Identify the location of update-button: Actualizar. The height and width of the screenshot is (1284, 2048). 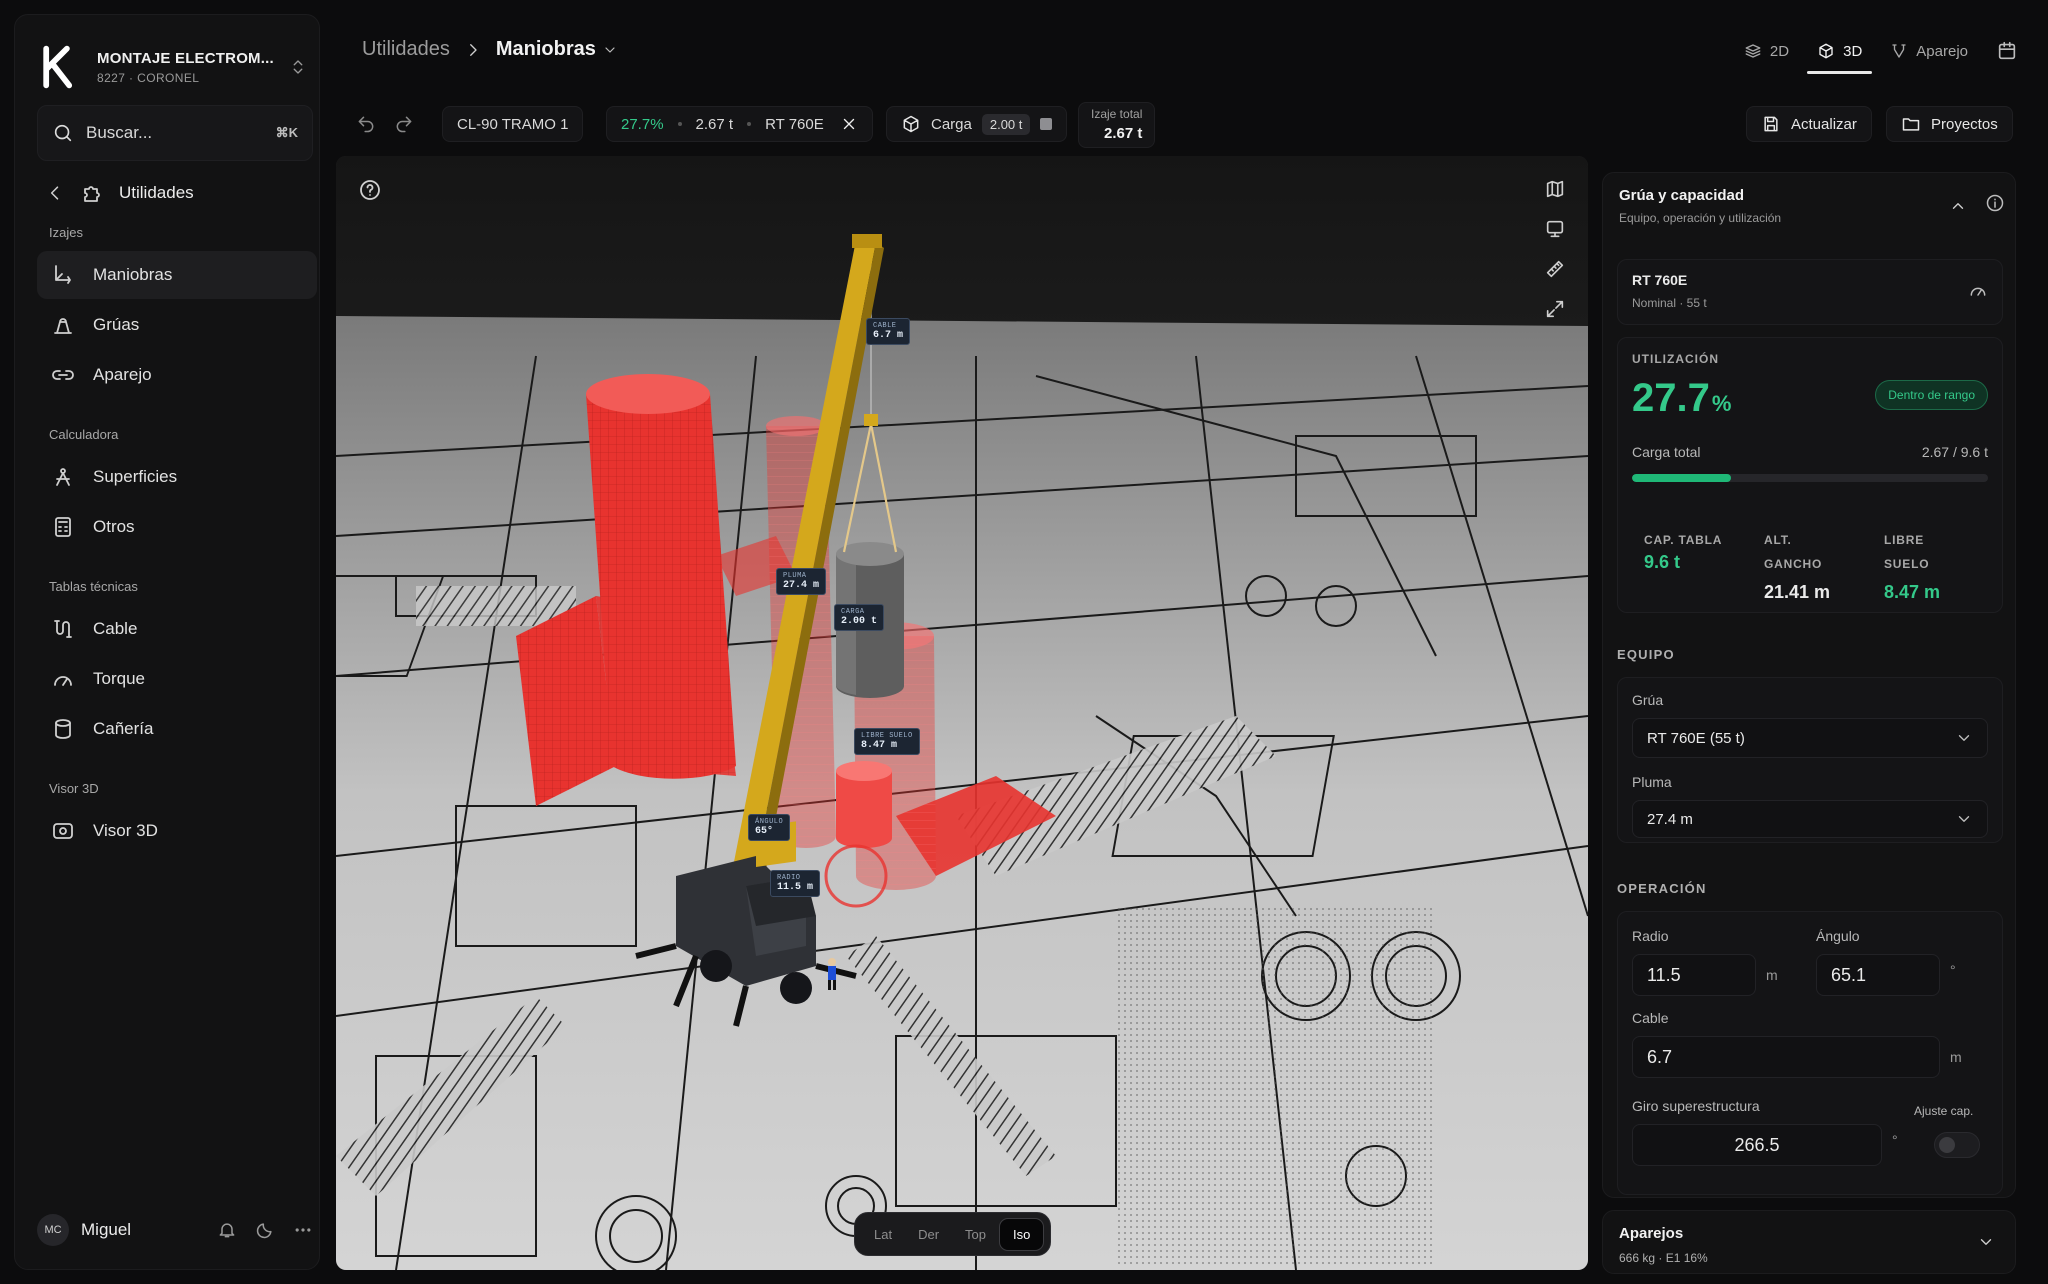
(1809, 124).